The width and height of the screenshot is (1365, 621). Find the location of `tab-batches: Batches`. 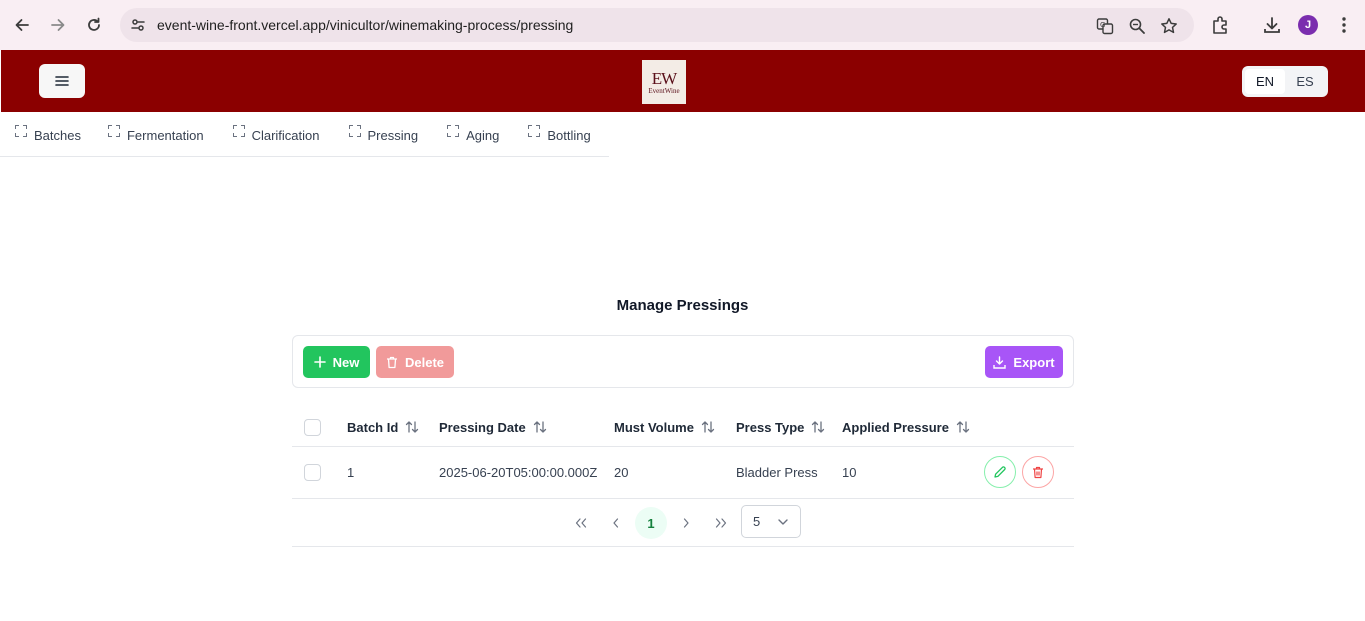

tab-batches: Batches is located at coordinates (46, 134).